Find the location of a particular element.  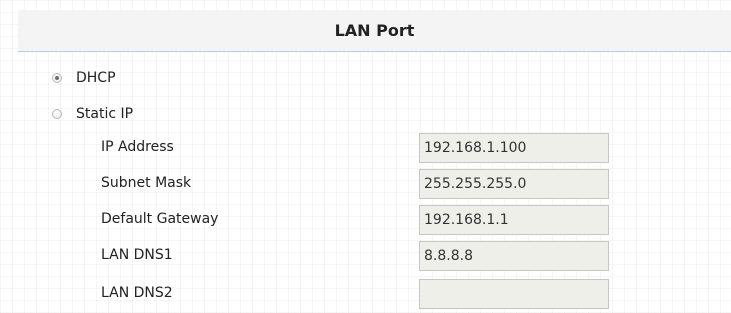

default-gateway-row: Default Gateway is located at coordinates (365, 220).